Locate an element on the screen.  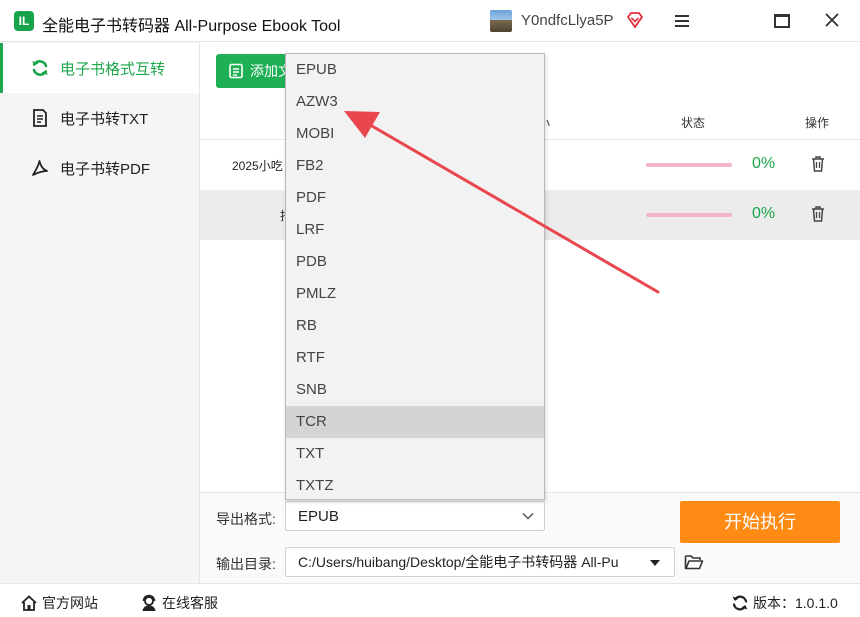
online-support-label: 在线客服 is located at coordinates (190, 603).